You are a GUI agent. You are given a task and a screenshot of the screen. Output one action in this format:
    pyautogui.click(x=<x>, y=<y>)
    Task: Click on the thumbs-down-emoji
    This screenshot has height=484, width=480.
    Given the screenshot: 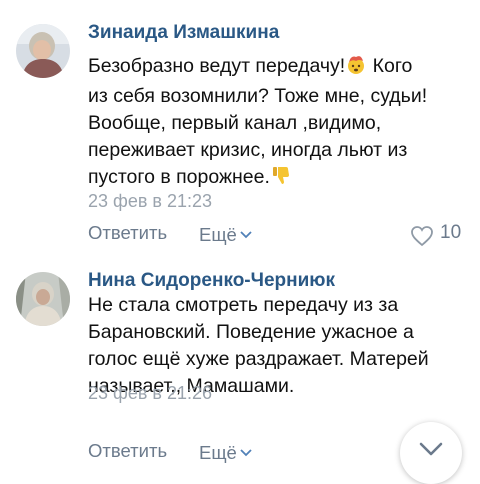 What is the action you would take?
    pyautogui.click(x=281, y=179)
    